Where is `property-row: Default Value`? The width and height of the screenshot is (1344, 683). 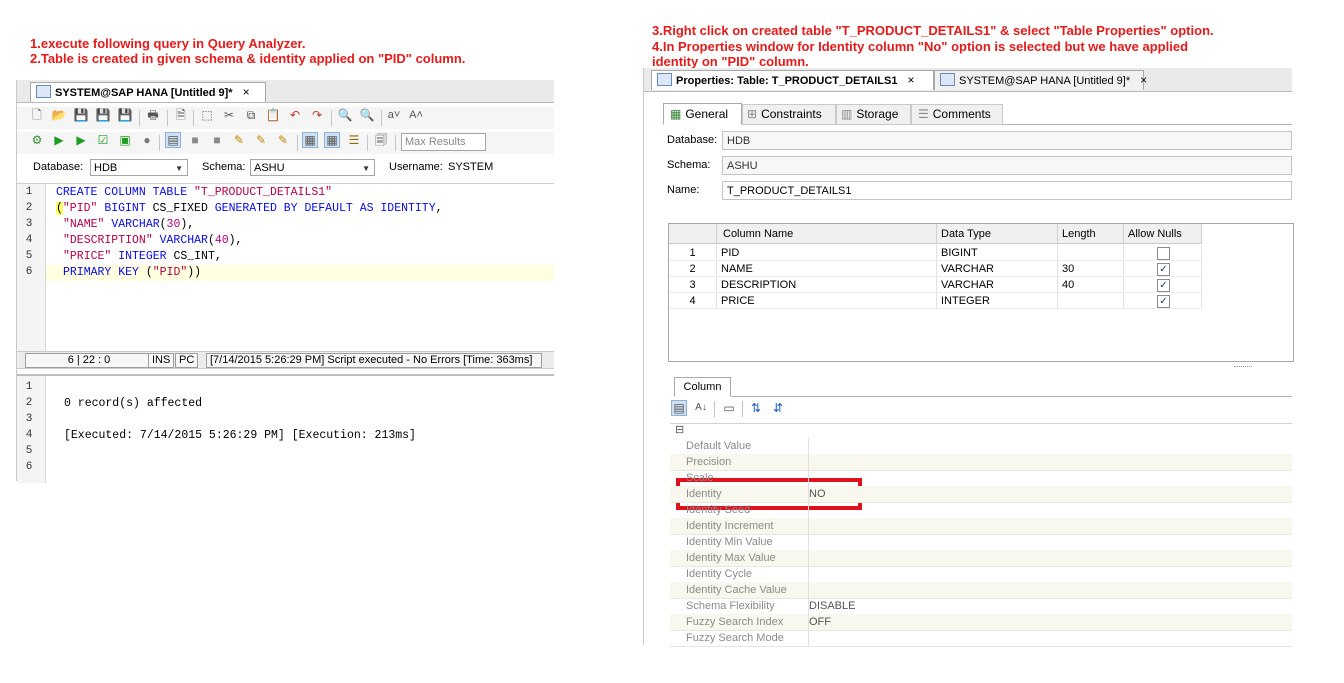
property-row: Default Value is located at coordinates (981, 446).